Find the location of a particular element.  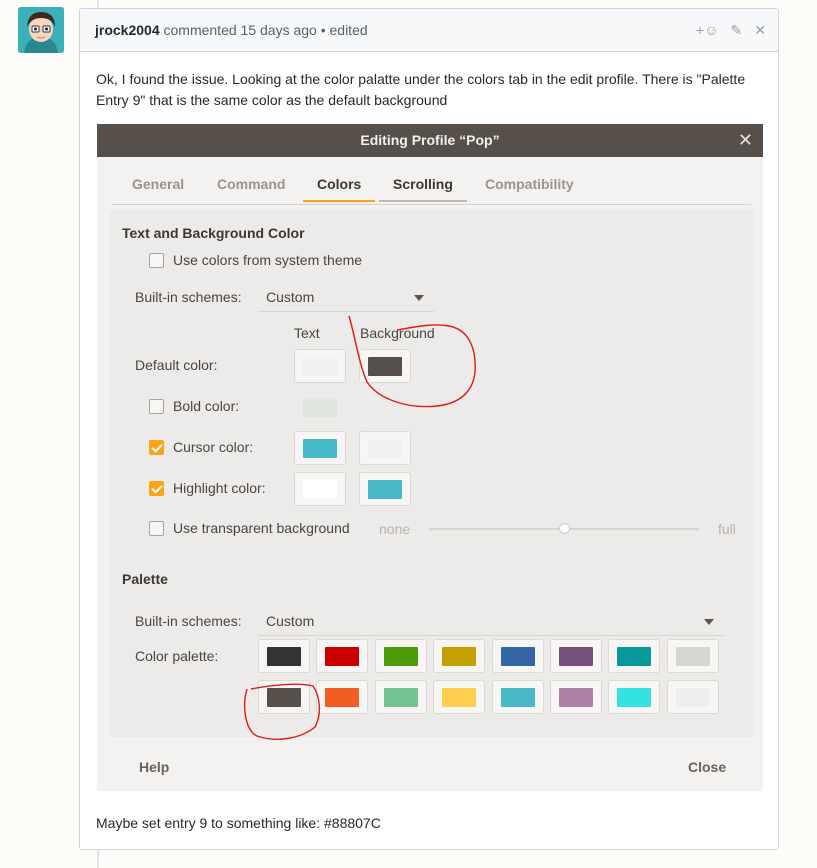

cursor-color-label: Cursor color: is located at coordinates (213, 447).